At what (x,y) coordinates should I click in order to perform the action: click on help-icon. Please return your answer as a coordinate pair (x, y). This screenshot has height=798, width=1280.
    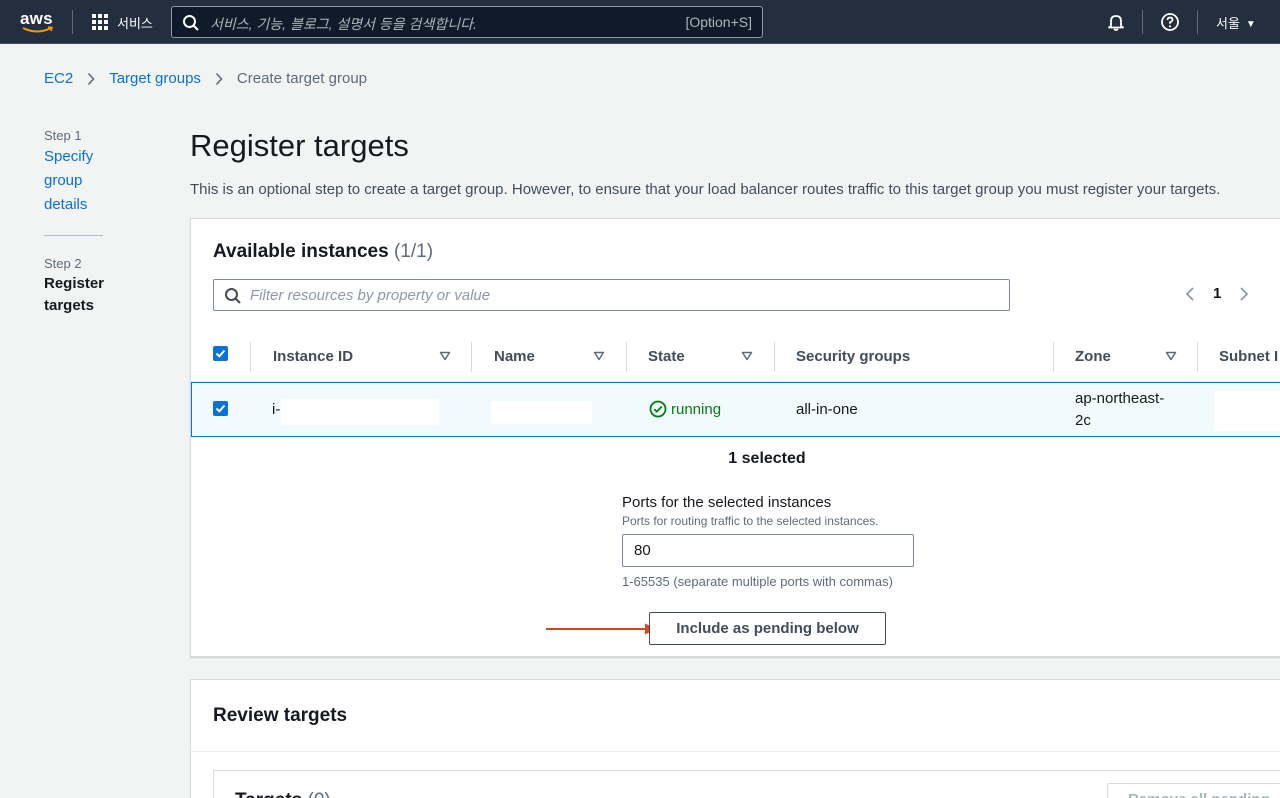
    Looking at the image, I should click on (1170, 22).